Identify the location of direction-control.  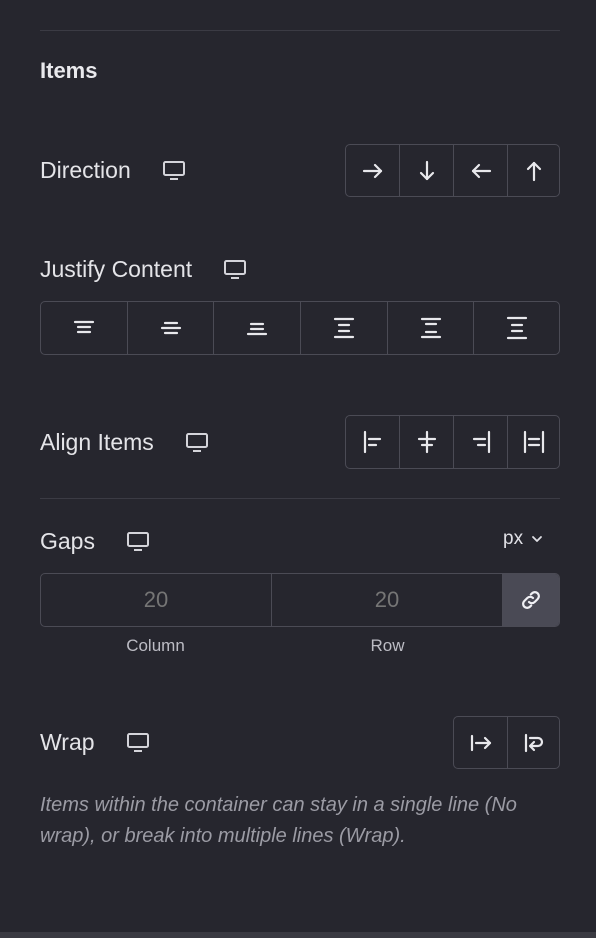
(452, 170).